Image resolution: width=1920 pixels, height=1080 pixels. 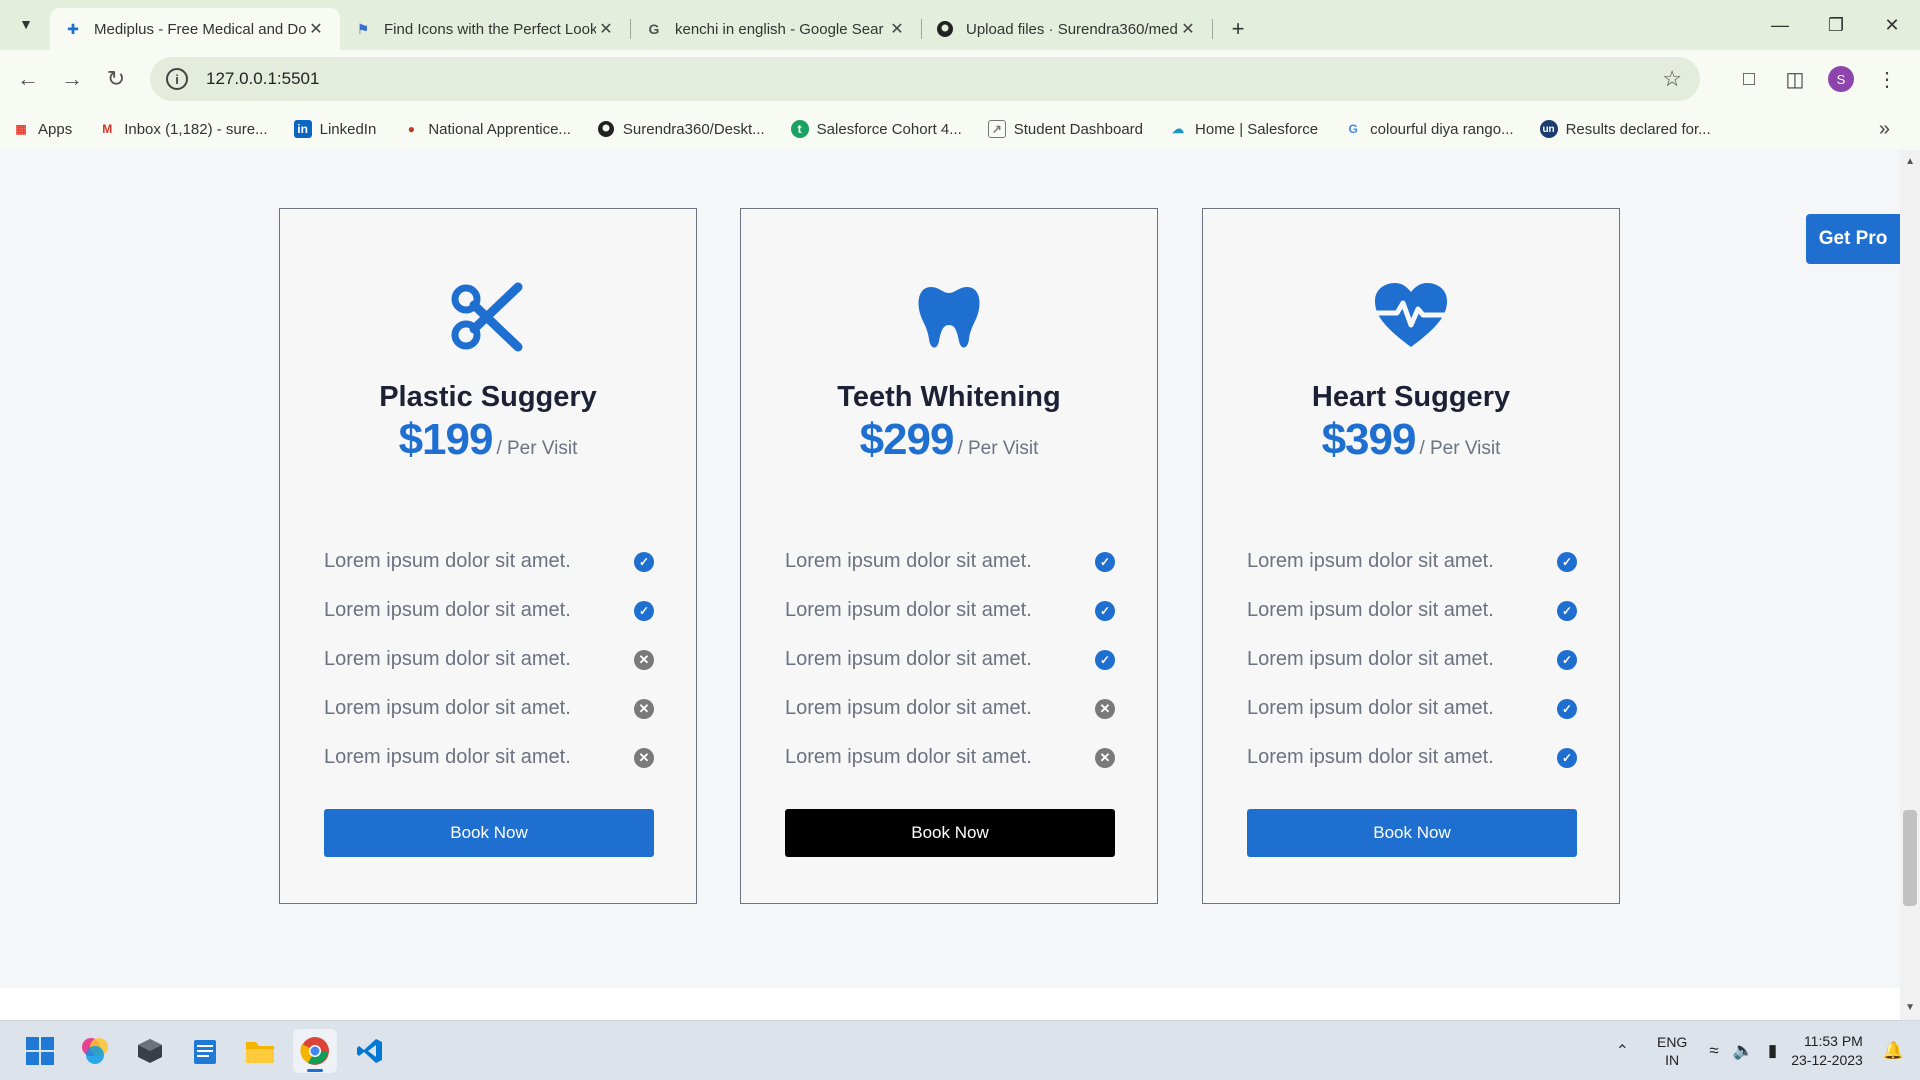 I want to click on forward-arrow-icon: →, so click(x=72, y=79).